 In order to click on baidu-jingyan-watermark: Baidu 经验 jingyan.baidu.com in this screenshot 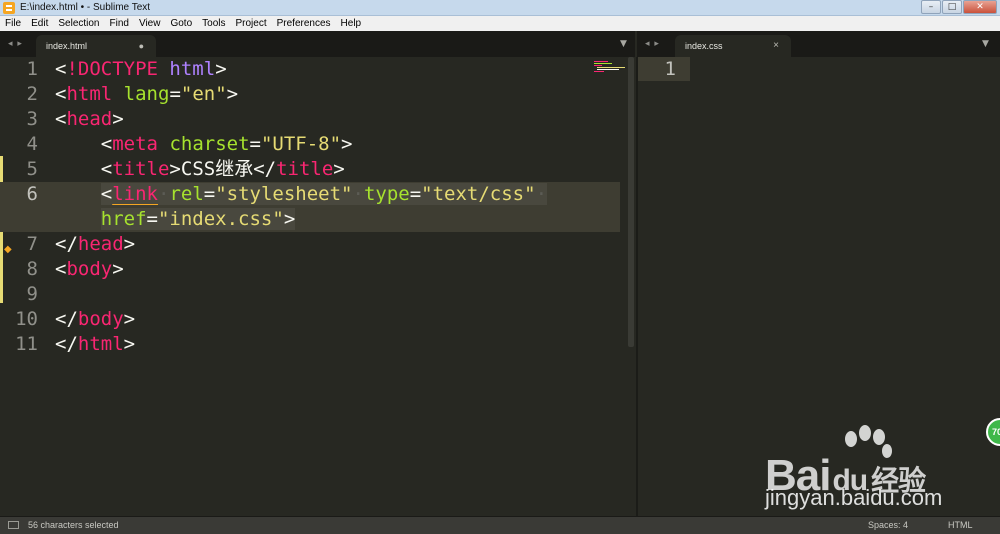, I will do `click(860, 470)`.